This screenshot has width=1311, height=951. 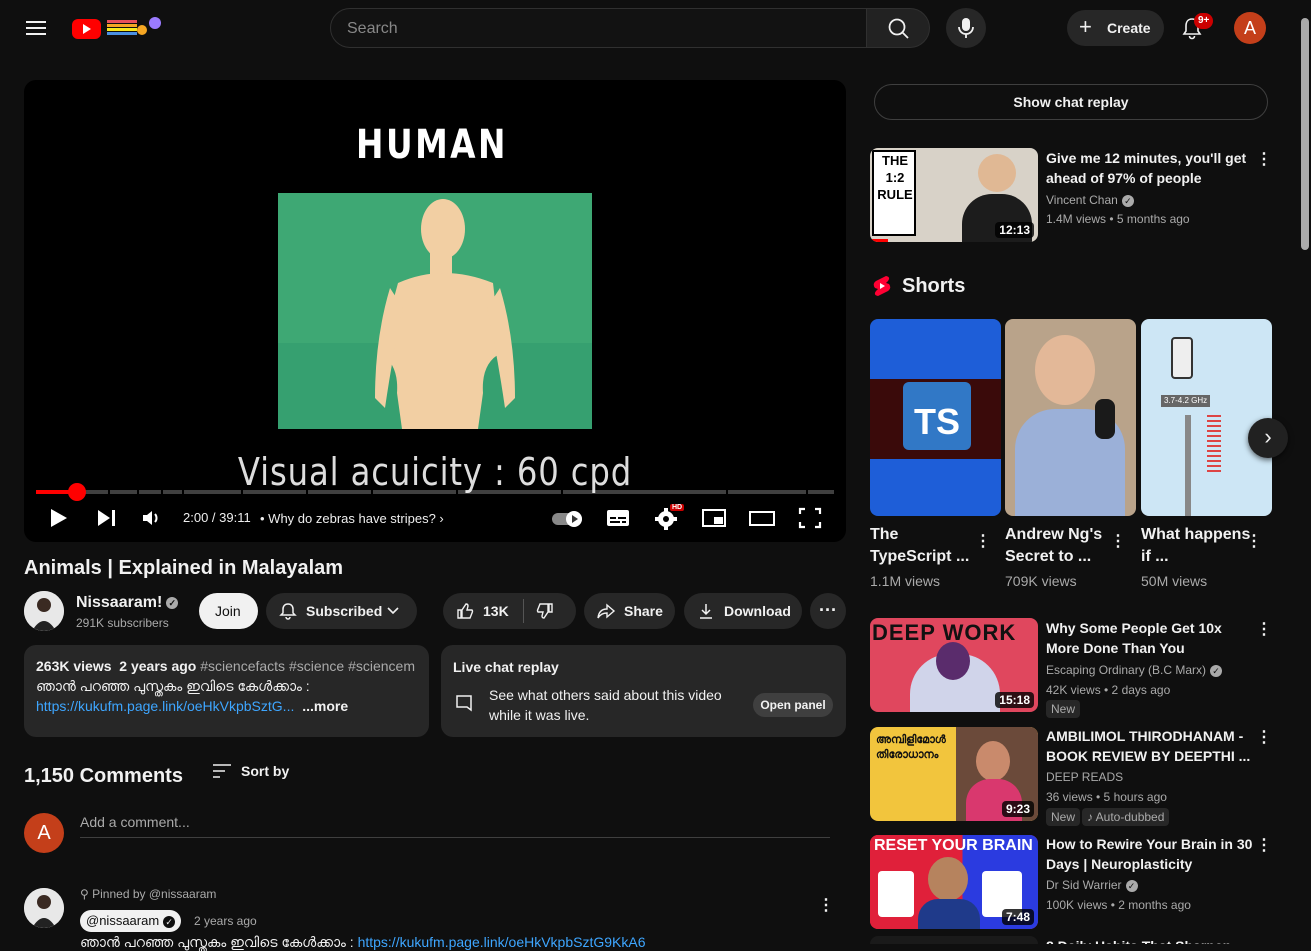 What do you see at coordinates (107, 518) in the screenshot?
I see `next-video-button` at bounding box center [107, 518].